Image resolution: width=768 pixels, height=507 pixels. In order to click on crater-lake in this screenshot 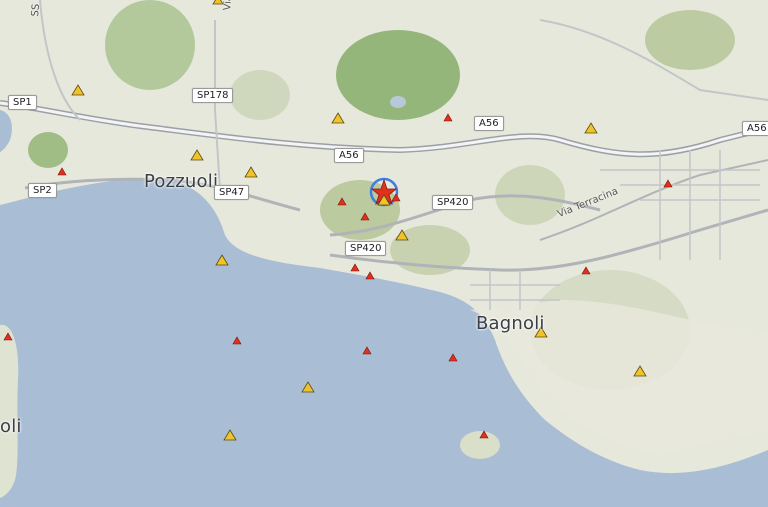, I will do `click(398, 102)`.